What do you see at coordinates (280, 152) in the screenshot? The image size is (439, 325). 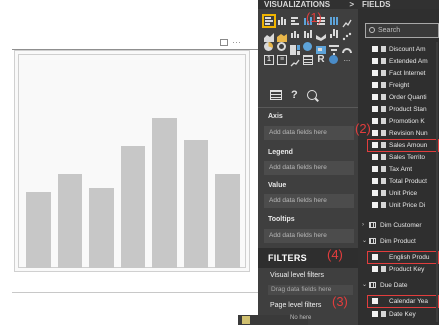 I see `legend-well-label: Legend` at bounding box center [280, 152].